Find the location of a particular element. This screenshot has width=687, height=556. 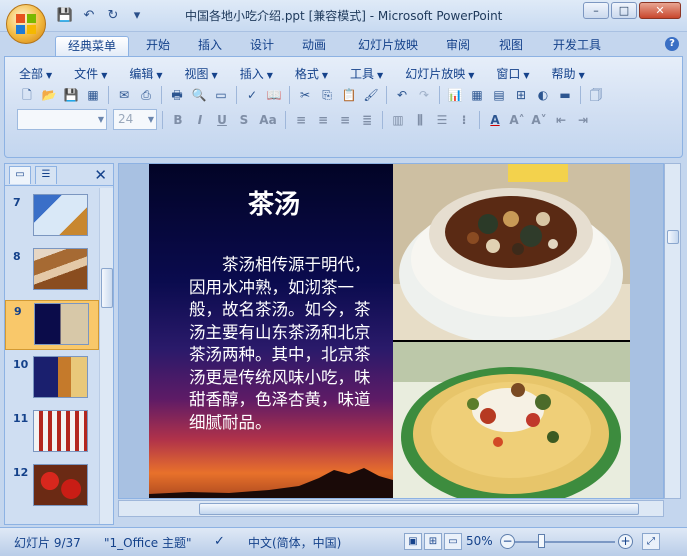

decrease-indent-icon: ⇤ is located at coordinates (561, 120).